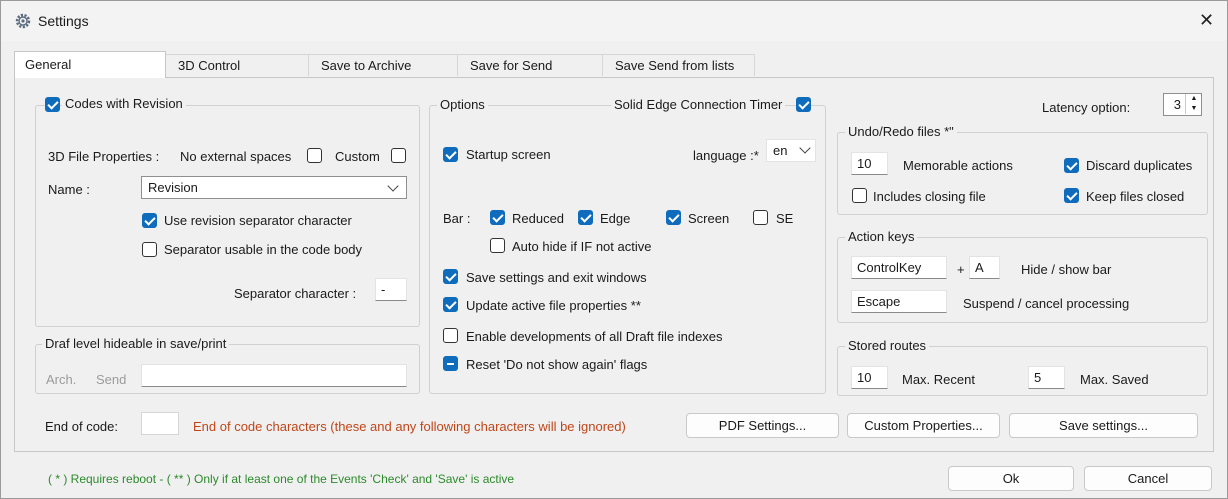 The image size is (1228, 499). What do you see at coordinates (63, 21) in the screenshot?
I see `window-title: Settings` at bounding box center [63, 21].